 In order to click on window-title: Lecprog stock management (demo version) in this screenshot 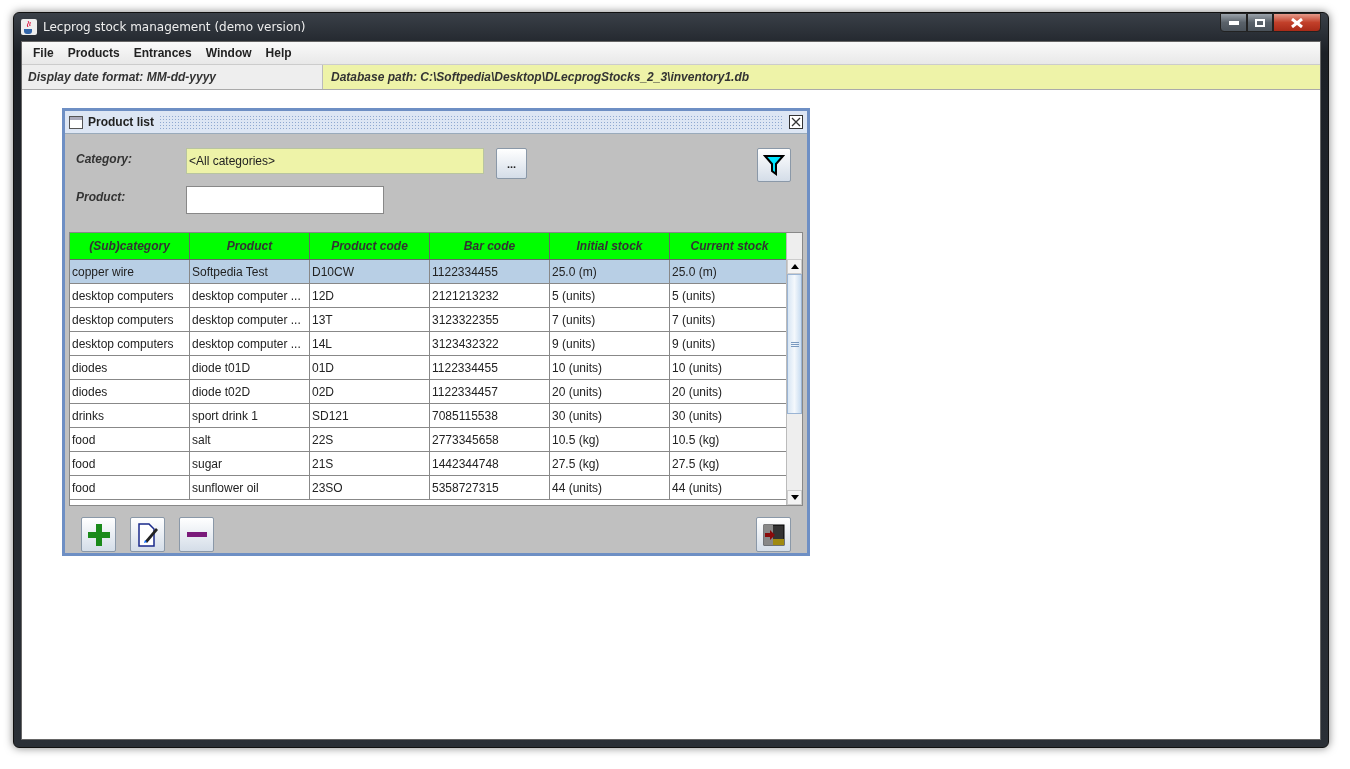, I will do `click(174, 27)`.